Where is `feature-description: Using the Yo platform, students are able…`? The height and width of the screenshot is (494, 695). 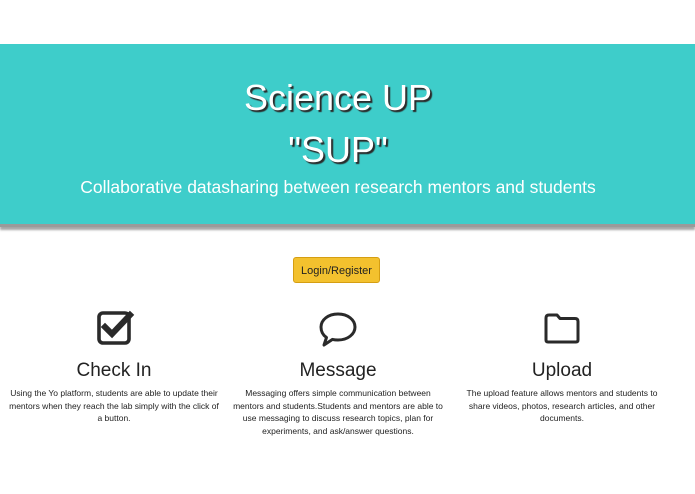
feature-description: Using the Yo platform, students are able… is located at coordinates (114, 405).